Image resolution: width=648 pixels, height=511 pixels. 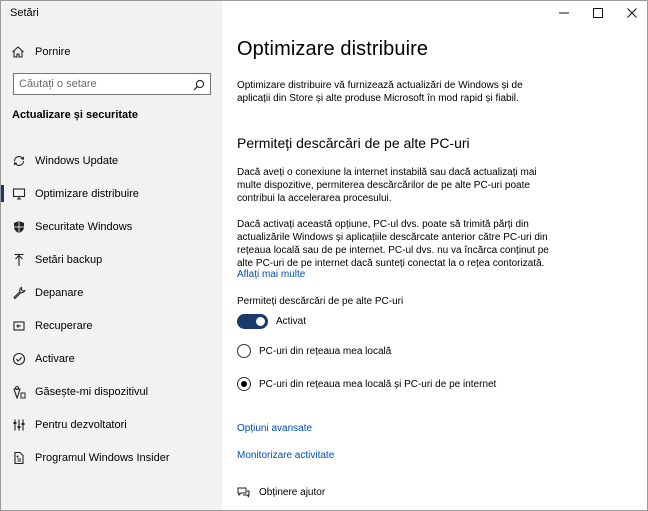 I want to click on get-help-label: Obținere ajutor, so click(x=292, y=492).